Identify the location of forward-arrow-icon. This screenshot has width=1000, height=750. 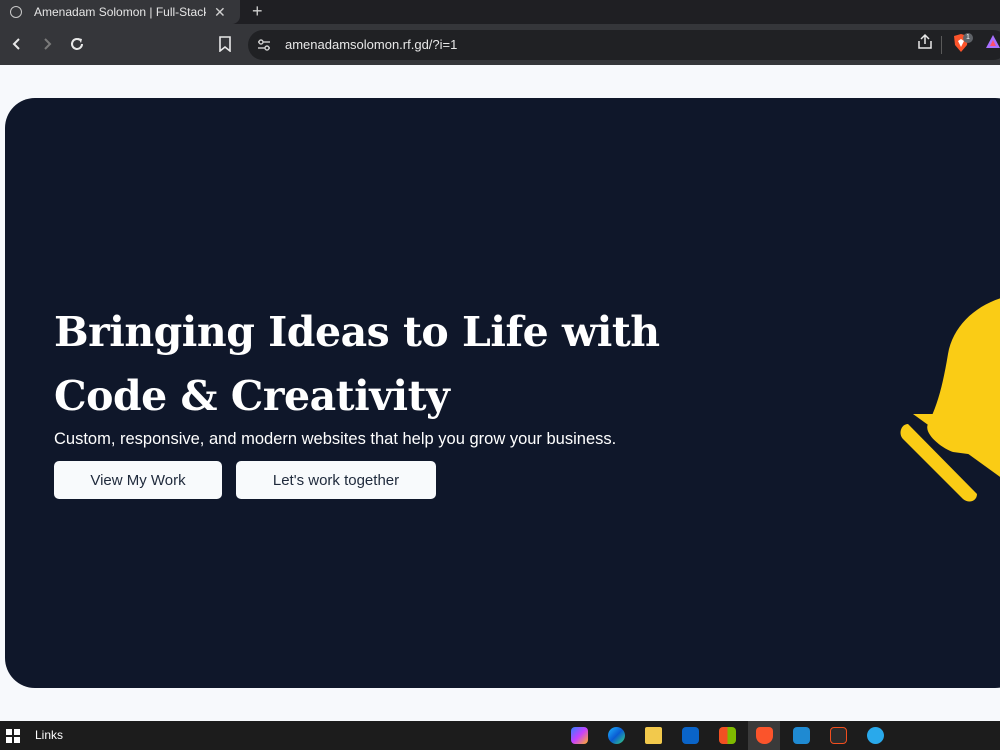
(48, 44).